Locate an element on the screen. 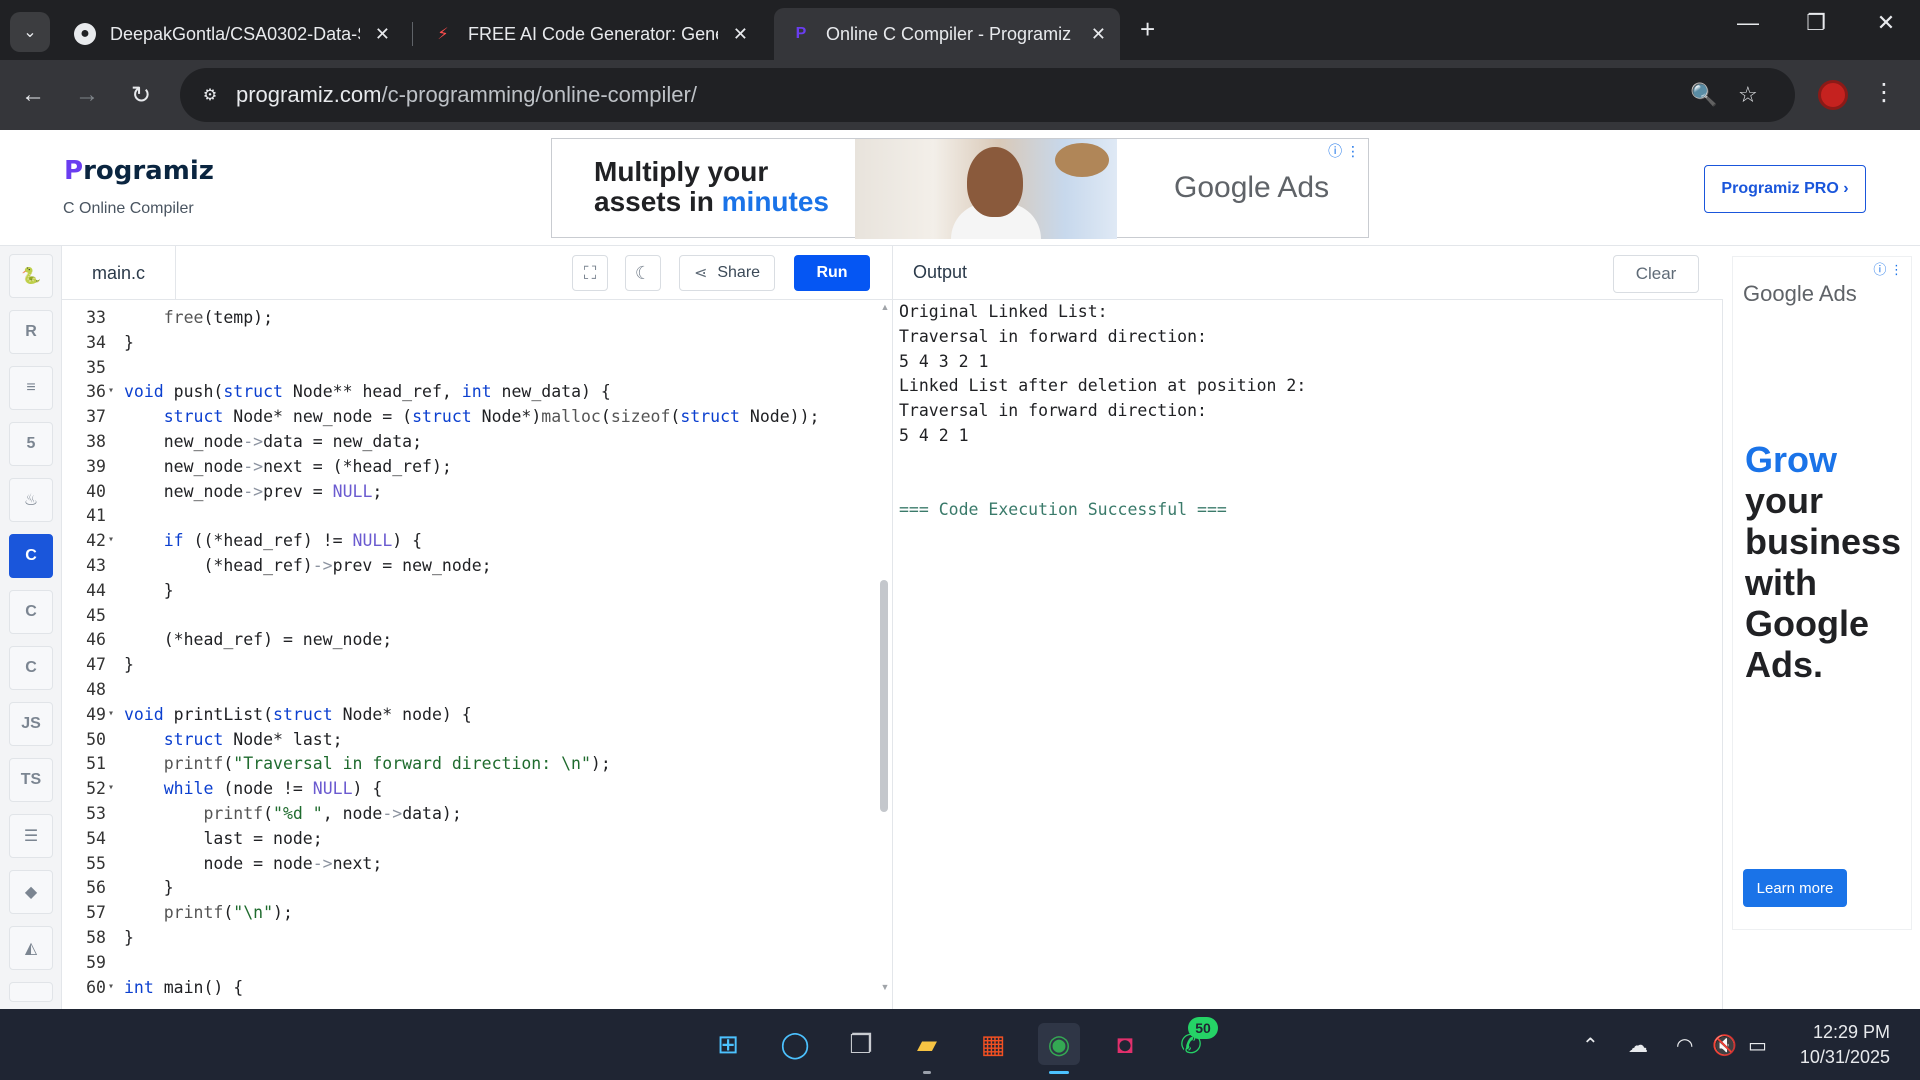 The width and height of the screenshot is (1920, 1080). ad-brand: Google Ads is located at coordinates (1252, 187).